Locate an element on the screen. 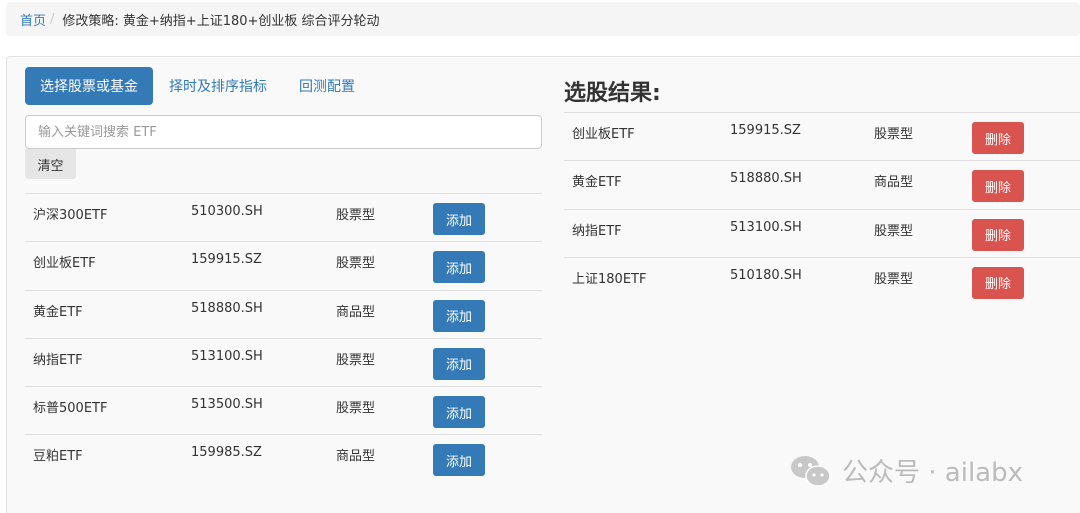 The width and height of the screenshot is (1080, 513). selected-row: 纳指ETF 513100.SH 股票型 删除 is located at coordinates (822, 232).